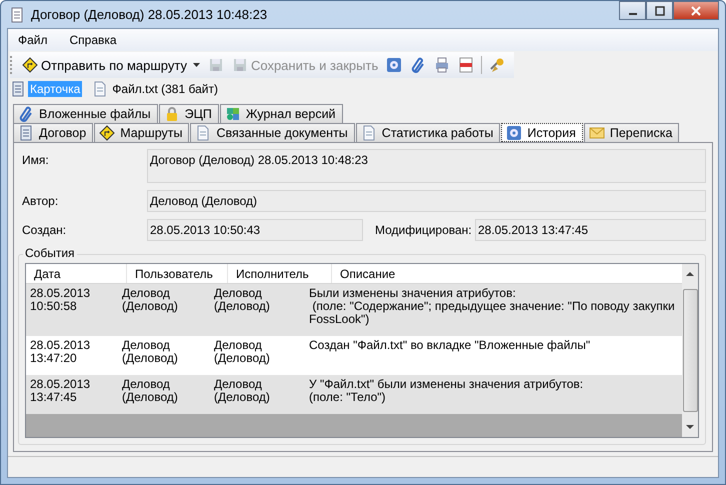 This screenshot has width=726, height=485. I want to click on close-icon, so click(696, 11).